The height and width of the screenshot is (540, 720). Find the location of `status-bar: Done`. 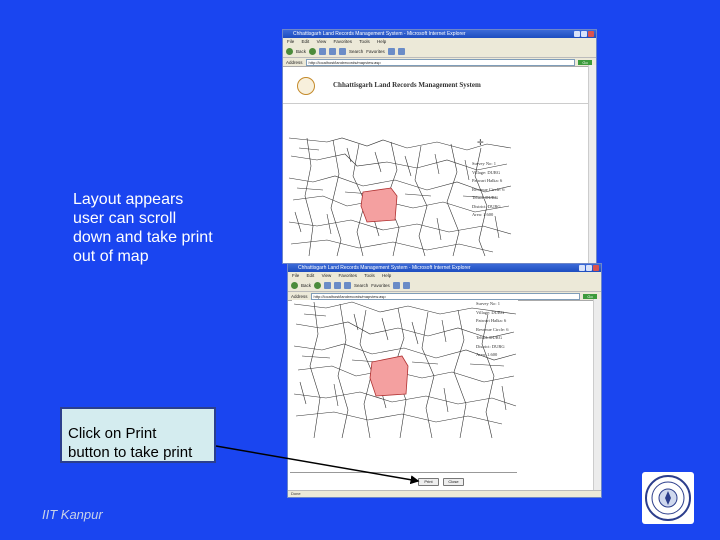

status-bar: Done is located at coordinates (444, 493).